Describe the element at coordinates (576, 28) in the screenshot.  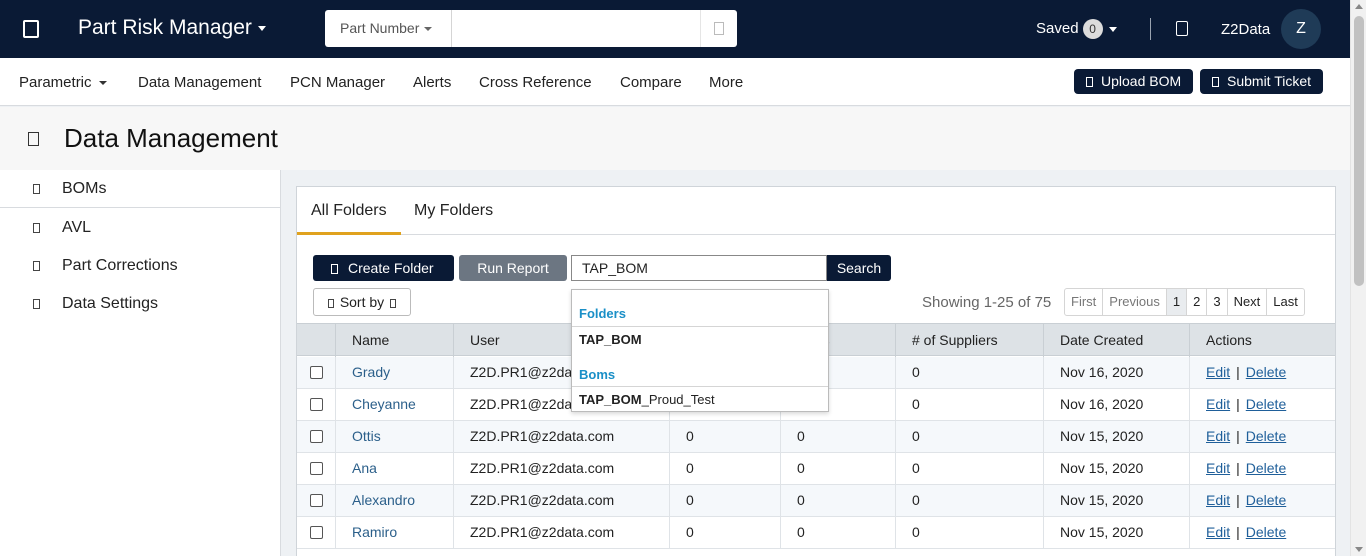
I see `global-search-input` at that location.